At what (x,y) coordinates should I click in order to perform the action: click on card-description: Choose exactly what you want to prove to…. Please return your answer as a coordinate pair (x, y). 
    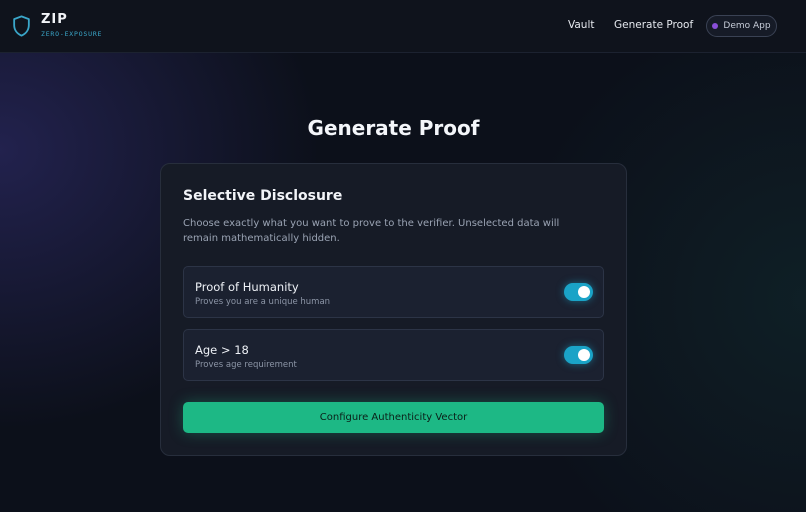
    Looking at the image, I should click on (371, 231).